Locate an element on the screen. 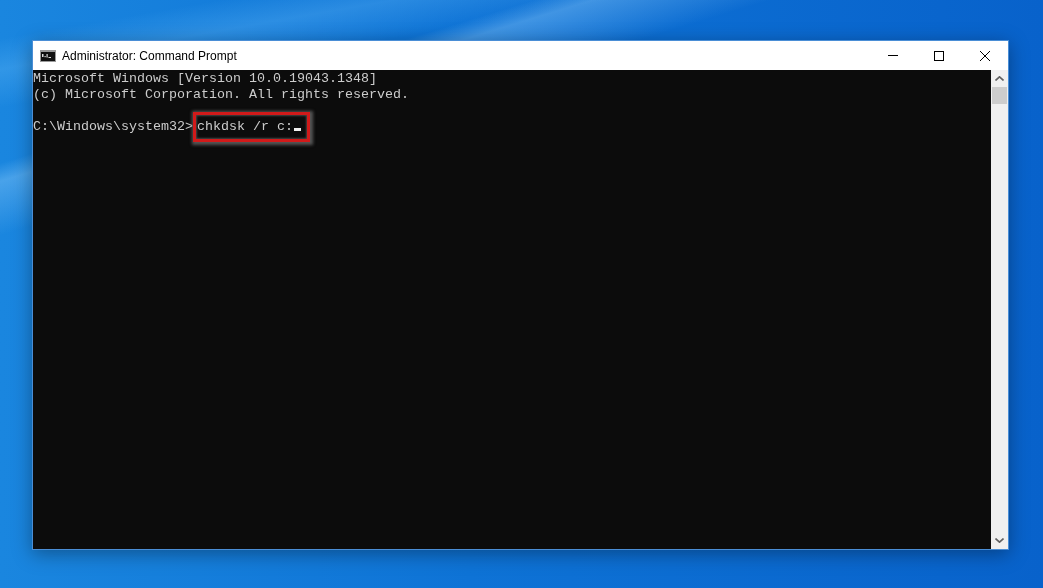 The width and height of the screenshot is (1043, 588). prompt-path: C:\Windows\system32> is located at coordinates (113, 126).